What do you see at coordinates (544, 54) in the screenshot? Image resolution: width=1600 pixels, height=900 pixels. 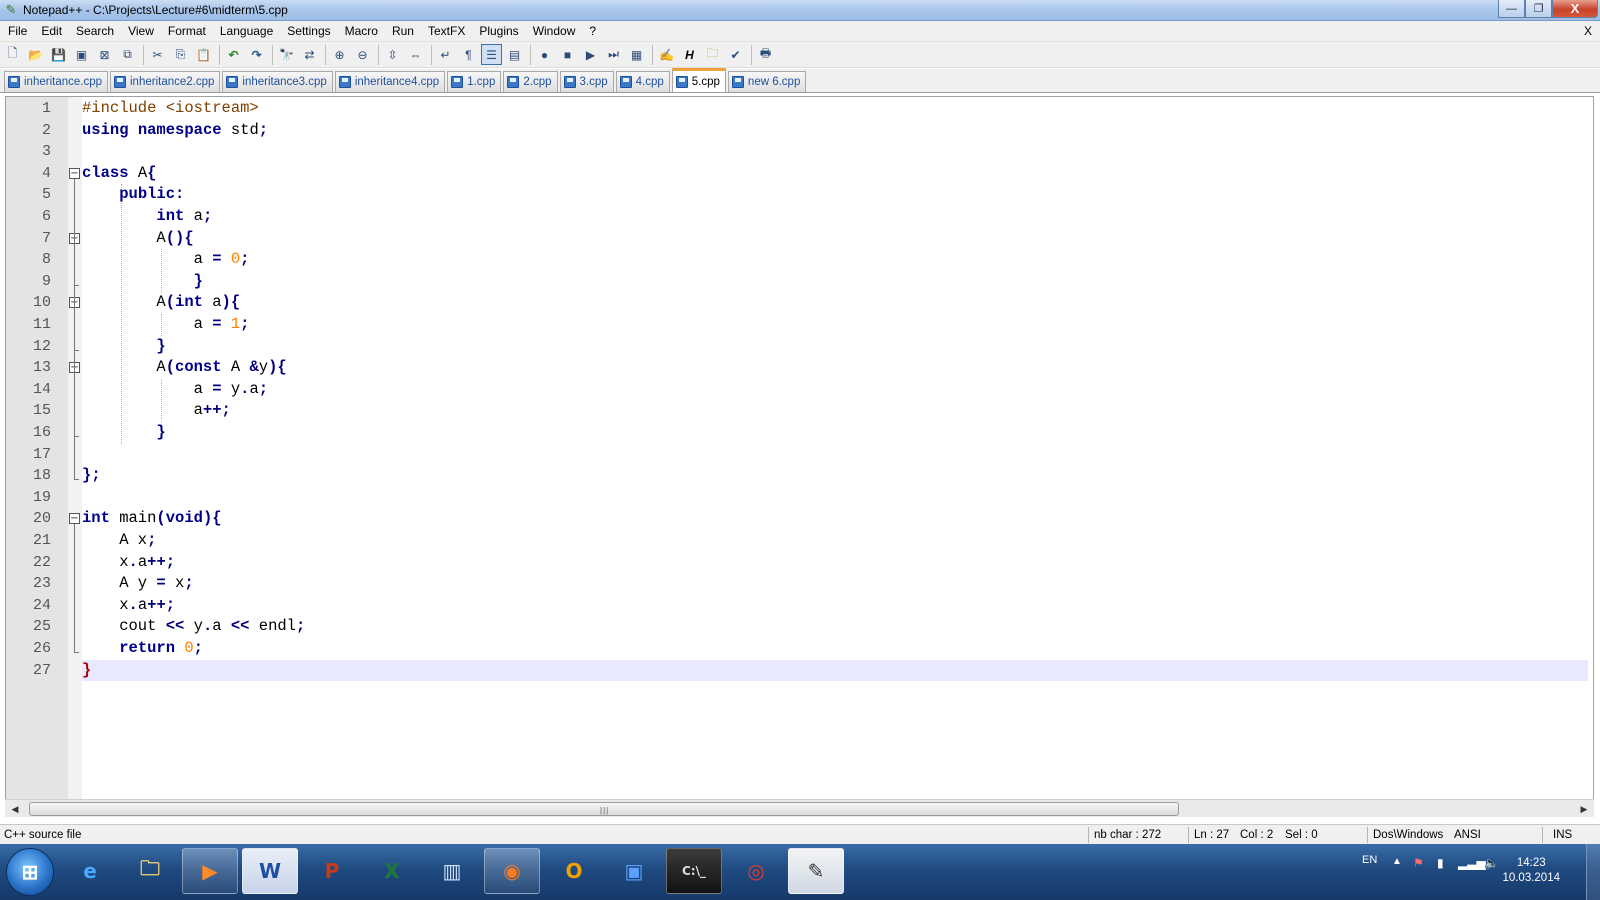 I see `record-macro-icon: ●` at bounding box center [544, 54].